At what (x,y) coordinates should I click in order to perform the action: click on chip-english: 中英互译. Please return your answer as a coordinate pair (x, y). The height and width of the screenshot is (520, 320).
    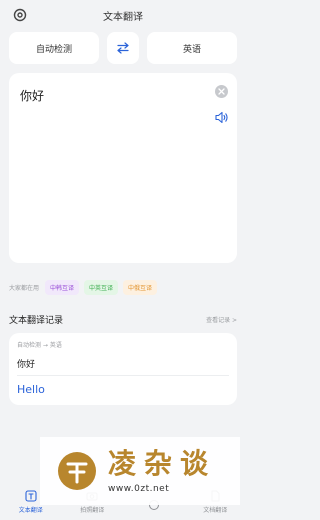
    Looking at the image, I should click on (101, 287).